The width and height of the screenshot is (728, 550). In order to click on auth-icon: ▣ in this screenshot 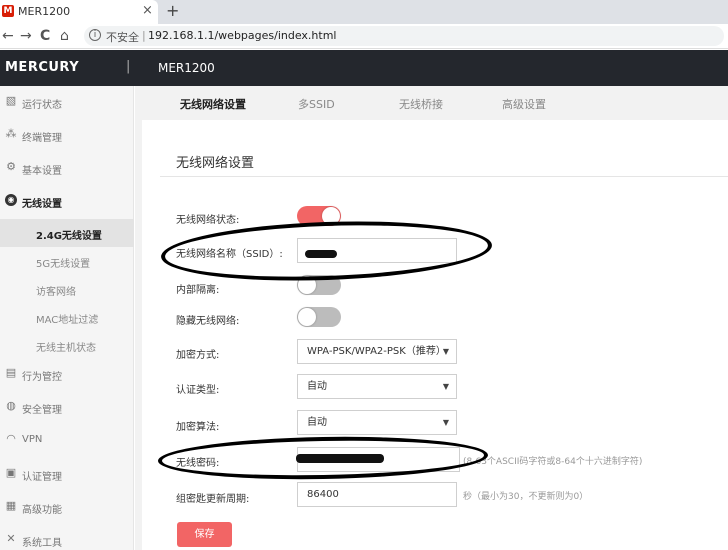, I will do `click(11, 472)`.